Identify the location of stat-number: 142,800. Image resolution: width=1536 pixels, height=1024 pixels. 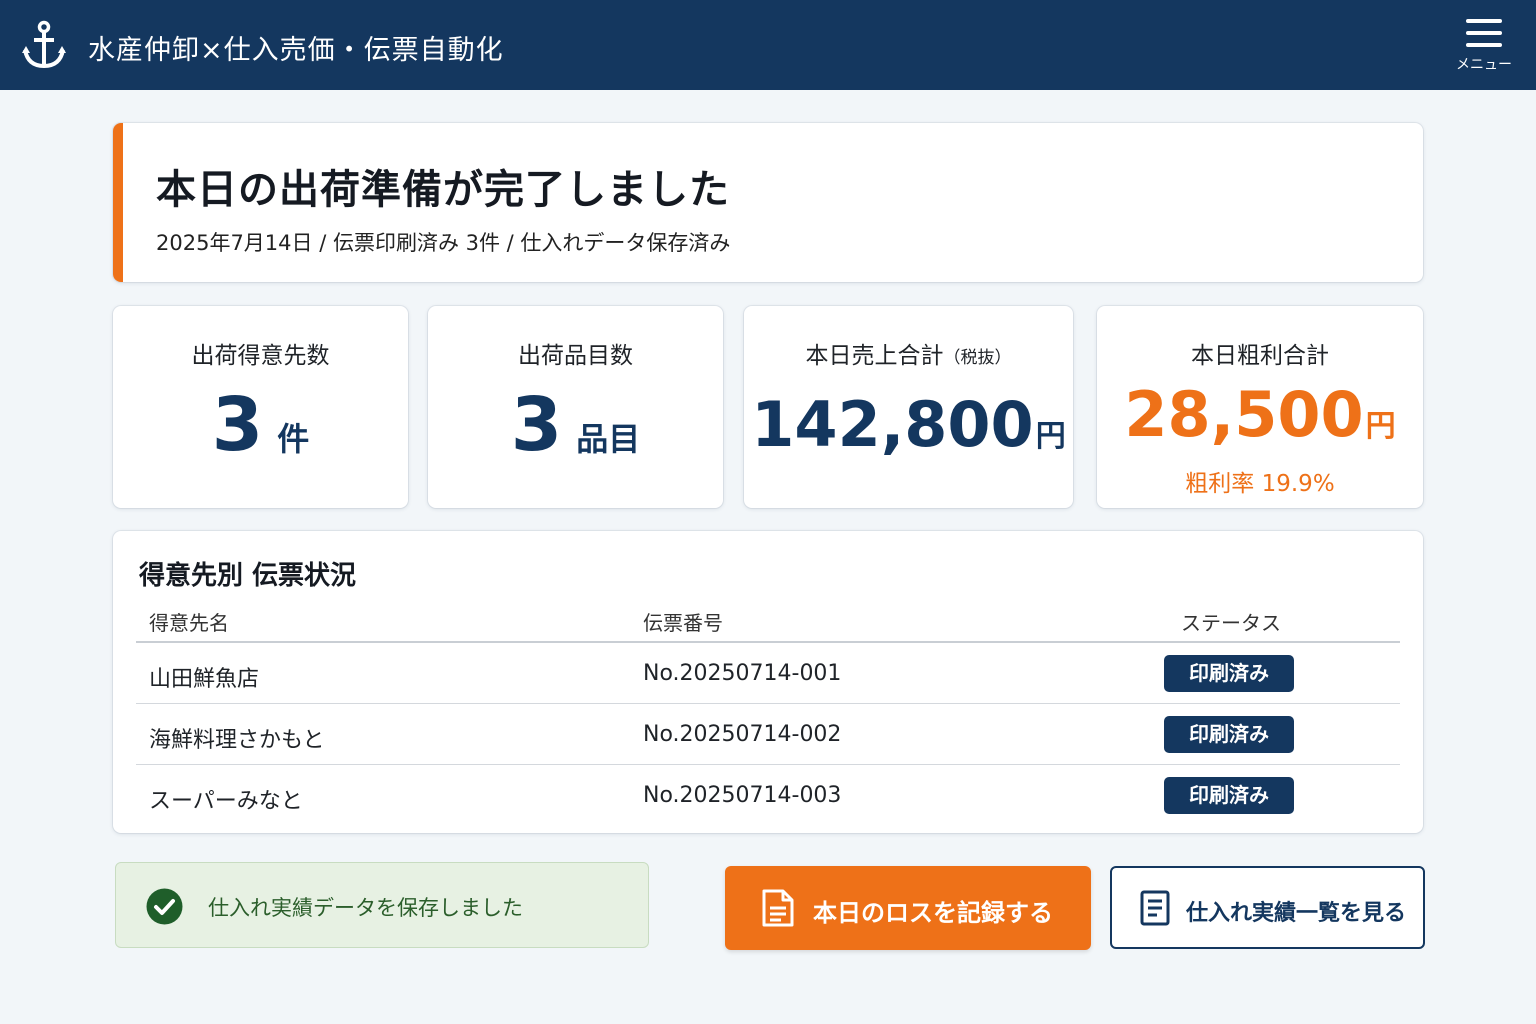
(892, 424).